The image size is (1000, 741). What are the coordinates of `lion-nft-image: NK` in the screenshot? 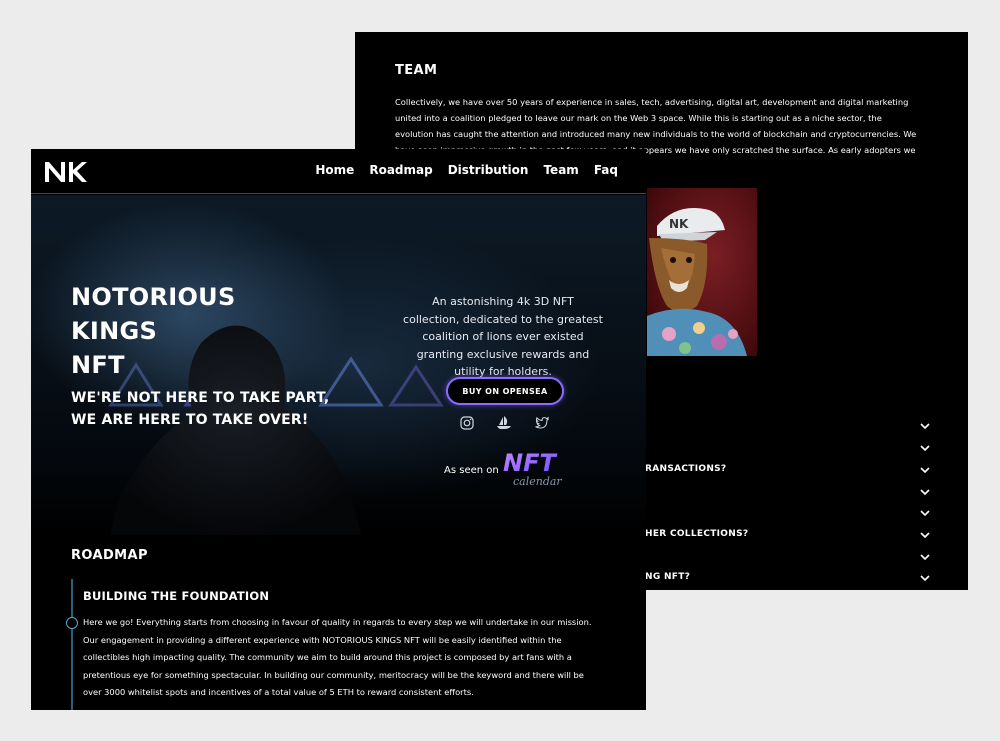 It's located at (702, 272).